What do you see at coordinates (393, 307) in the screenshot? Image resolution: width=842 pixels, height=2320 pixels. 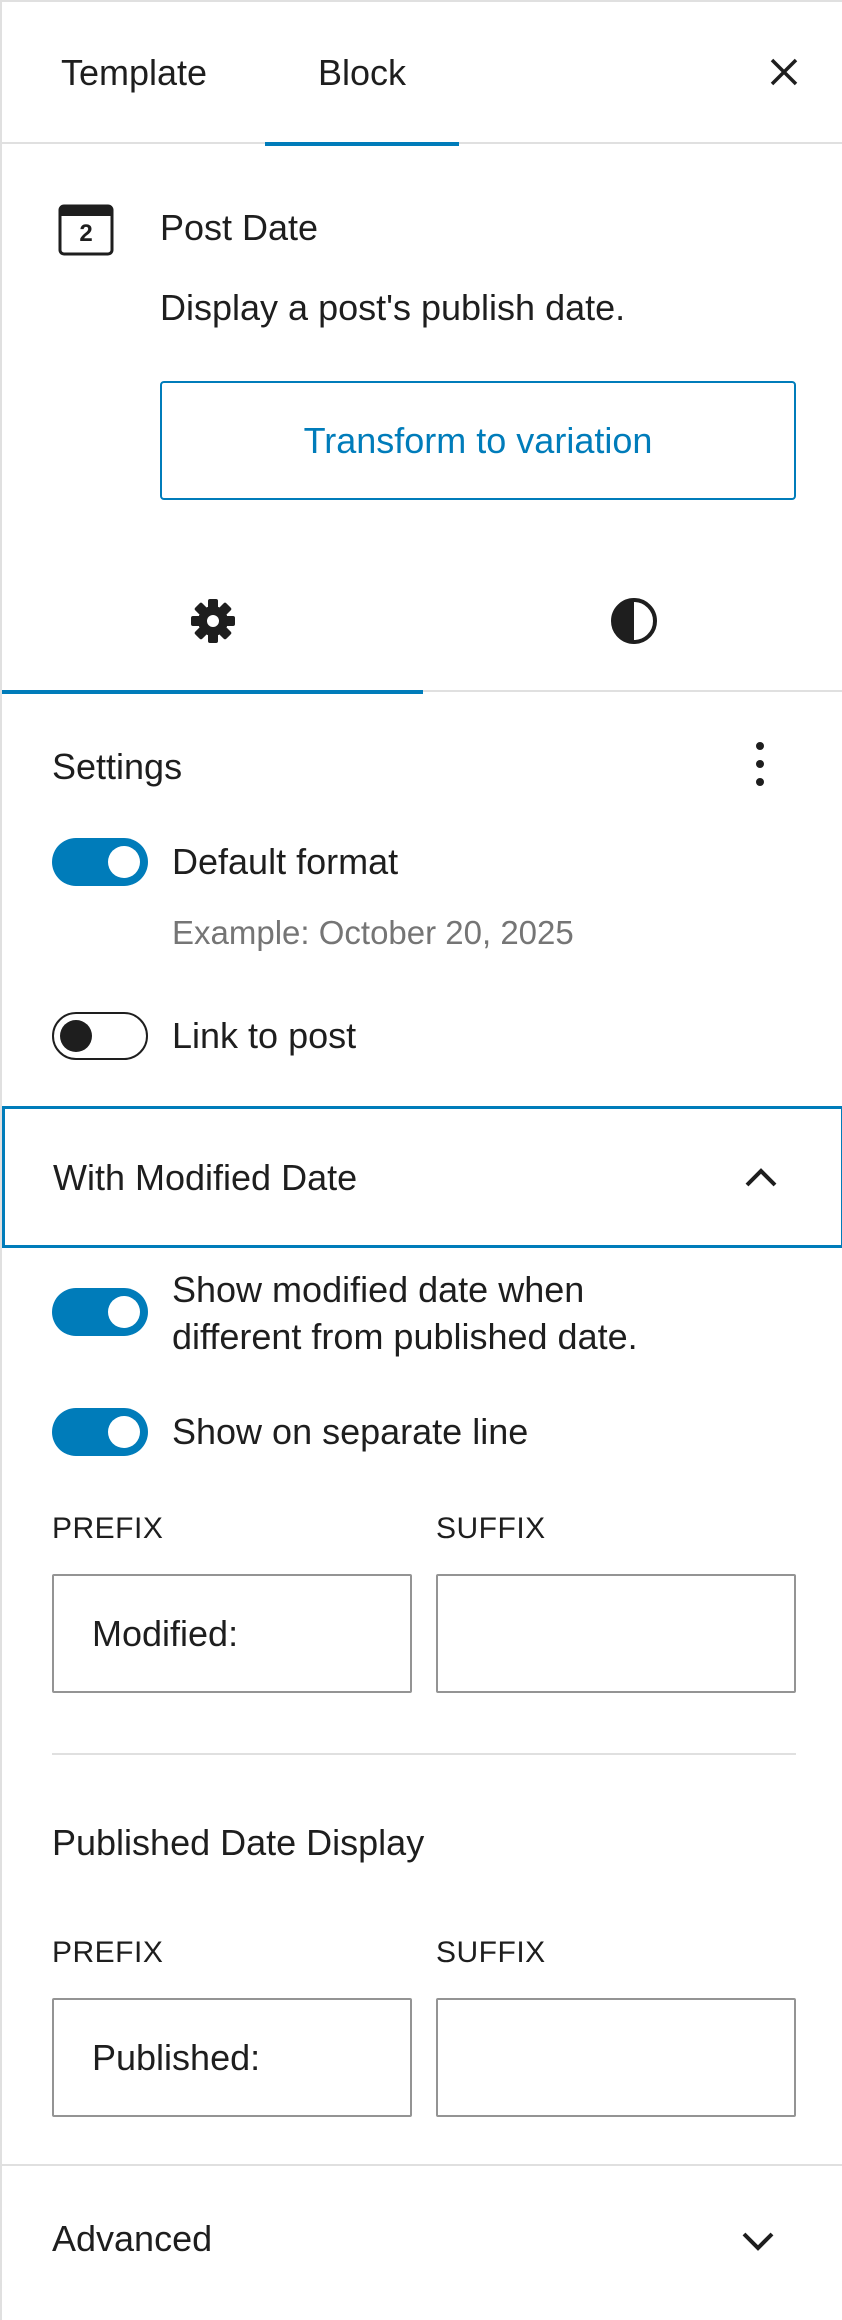 I see `block-description: Display a post's publish date.` at bounding box center [393, 307].